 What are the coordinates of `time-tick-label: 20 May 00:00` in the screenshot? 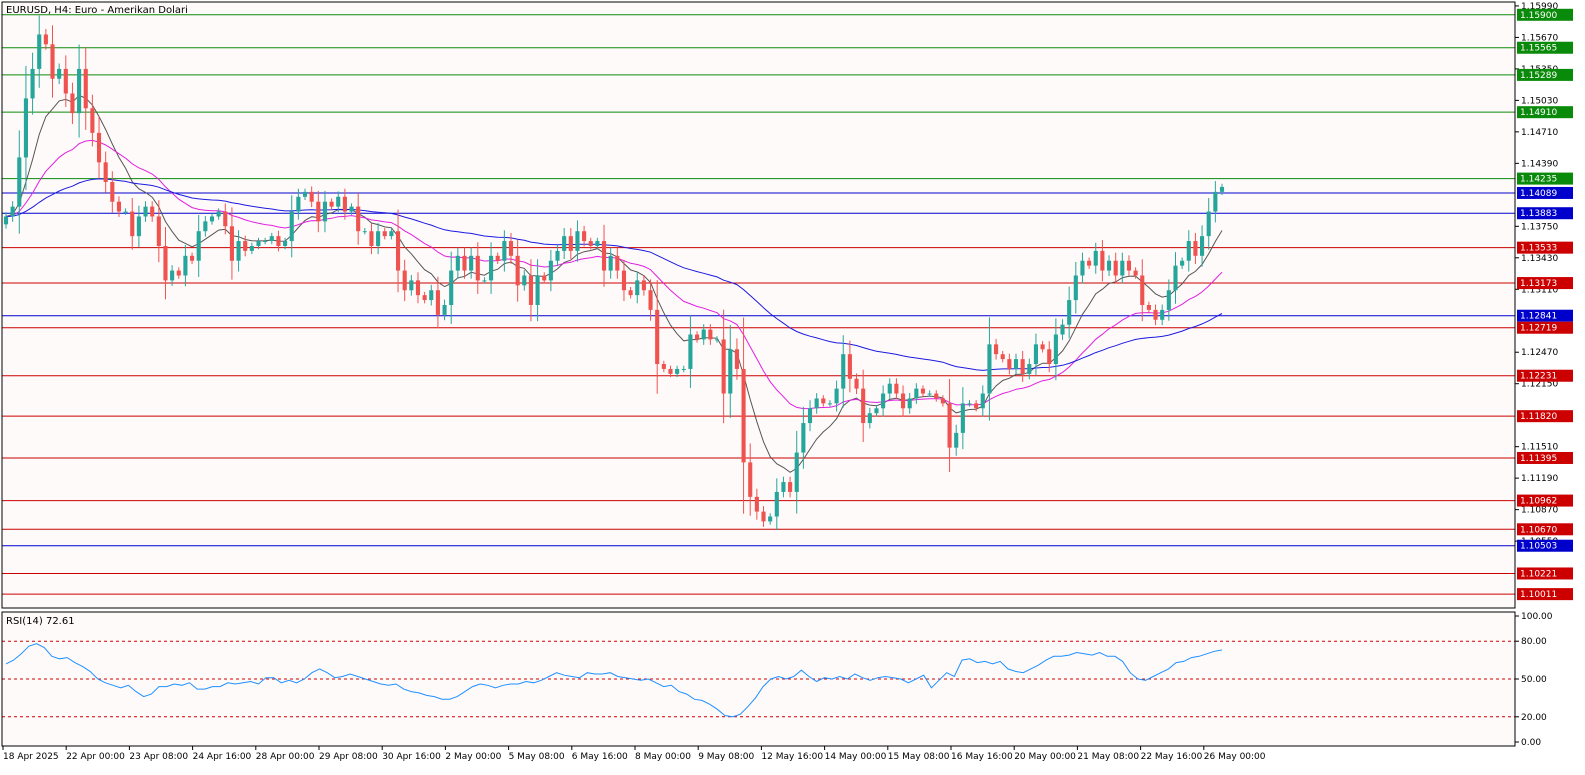 It's located at (1045, 757).